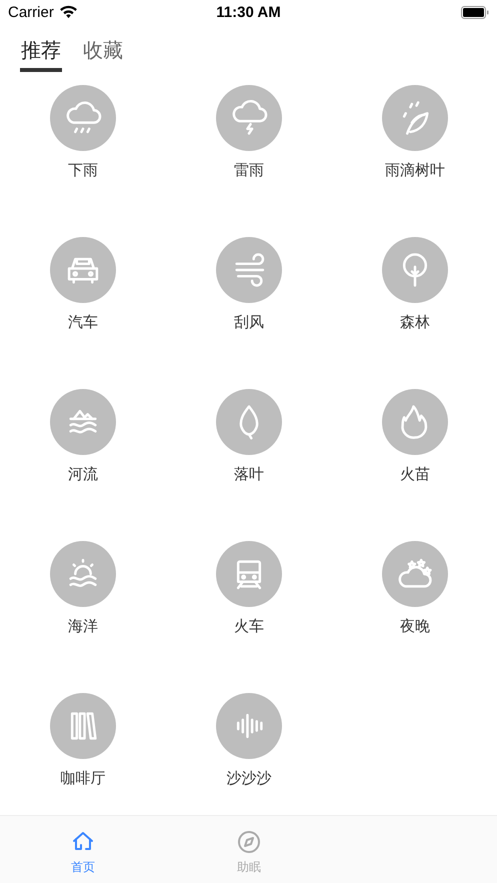 This screenshot has height=883, width=497. Describe the element at coordinates (41, 54) in the screenshot. I see `category-tab: 推荐` at that location.